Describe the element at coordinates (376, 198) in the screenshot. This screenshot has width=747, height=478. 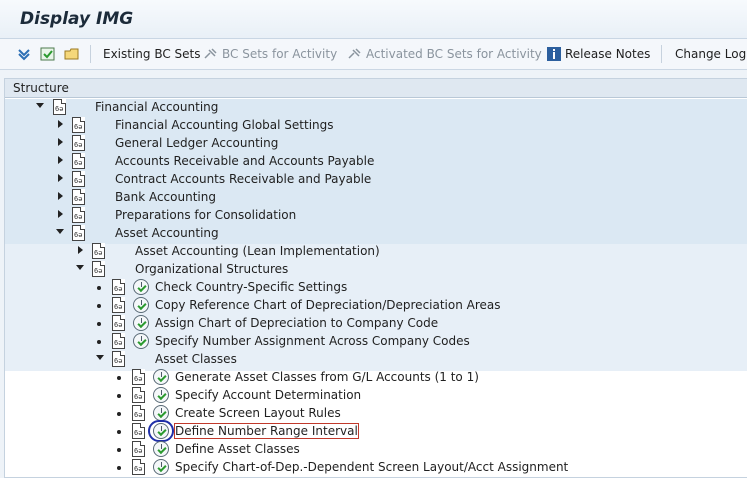
I see `tree-node-bank-accounting: 6ǝ Bank Accounting` at that location.